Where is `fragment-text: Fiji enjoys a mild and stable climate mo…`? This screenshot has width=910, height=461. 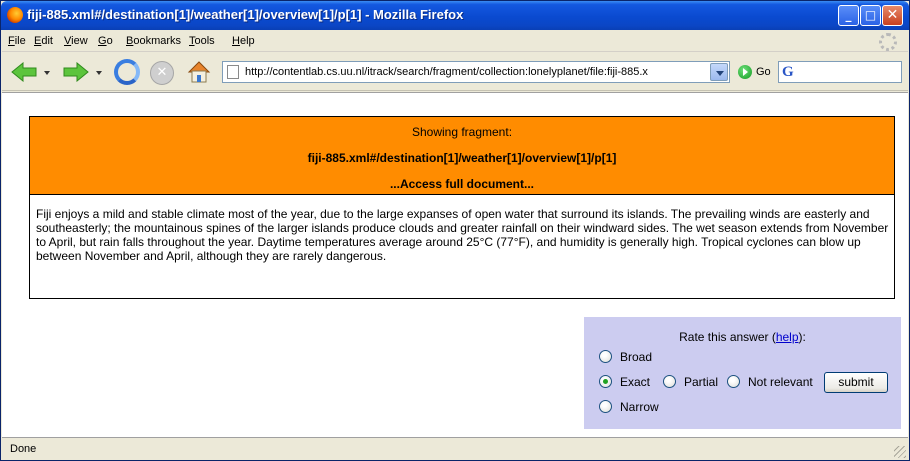 fragment-text: Fiji enjoys a mild and stable climate mo… is located at coordinates (462, 235).